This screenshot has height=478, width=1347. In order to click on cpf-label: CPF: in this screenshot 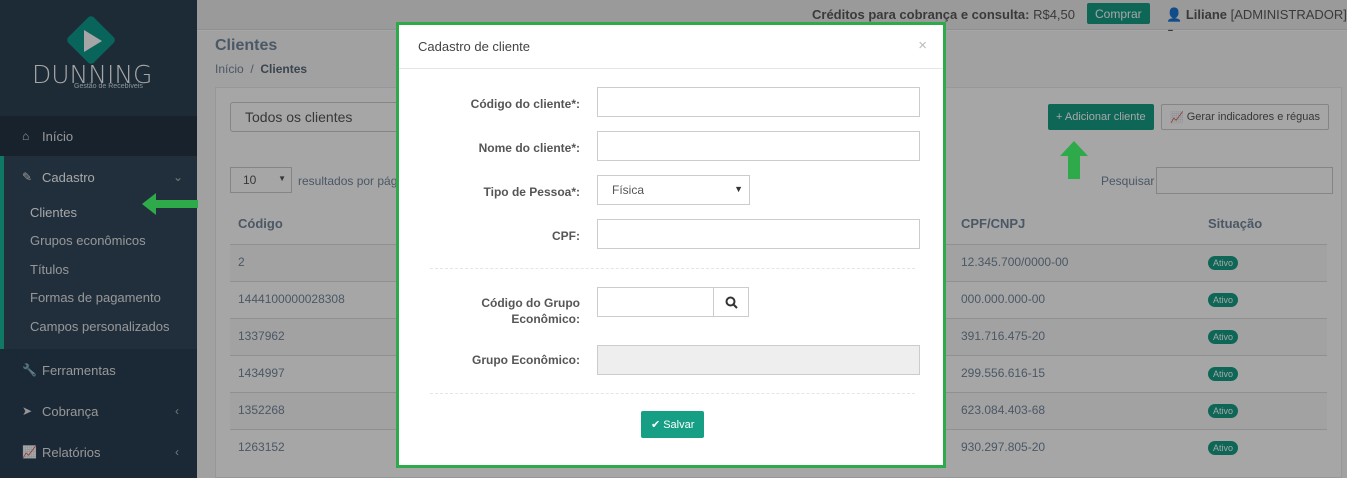, I will do `click(566, 236)`.